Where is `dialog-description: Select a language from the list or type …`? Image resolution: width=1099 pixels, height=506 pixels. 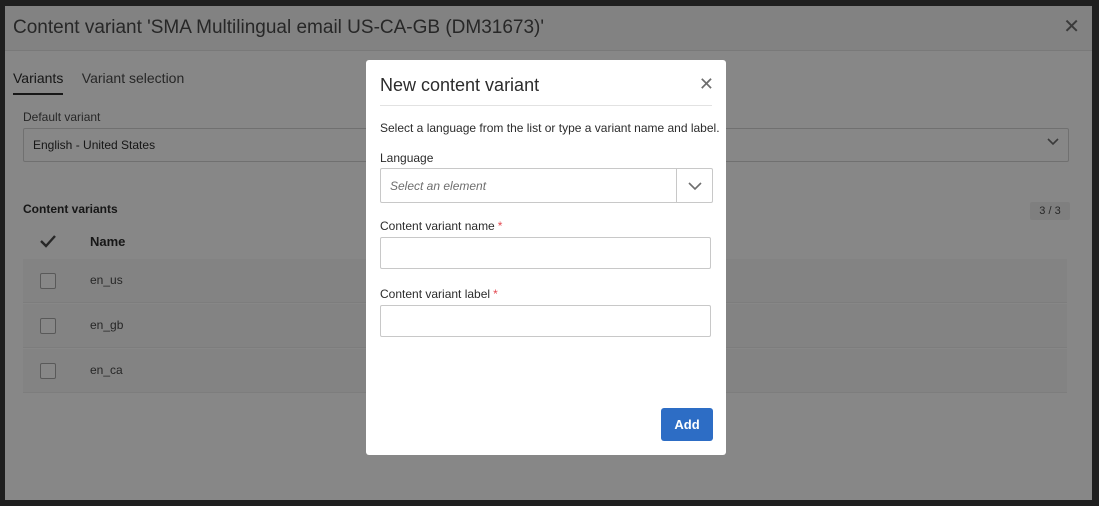
dialog-description: Select a language from the list or type … is located at coordinates (550, 128).